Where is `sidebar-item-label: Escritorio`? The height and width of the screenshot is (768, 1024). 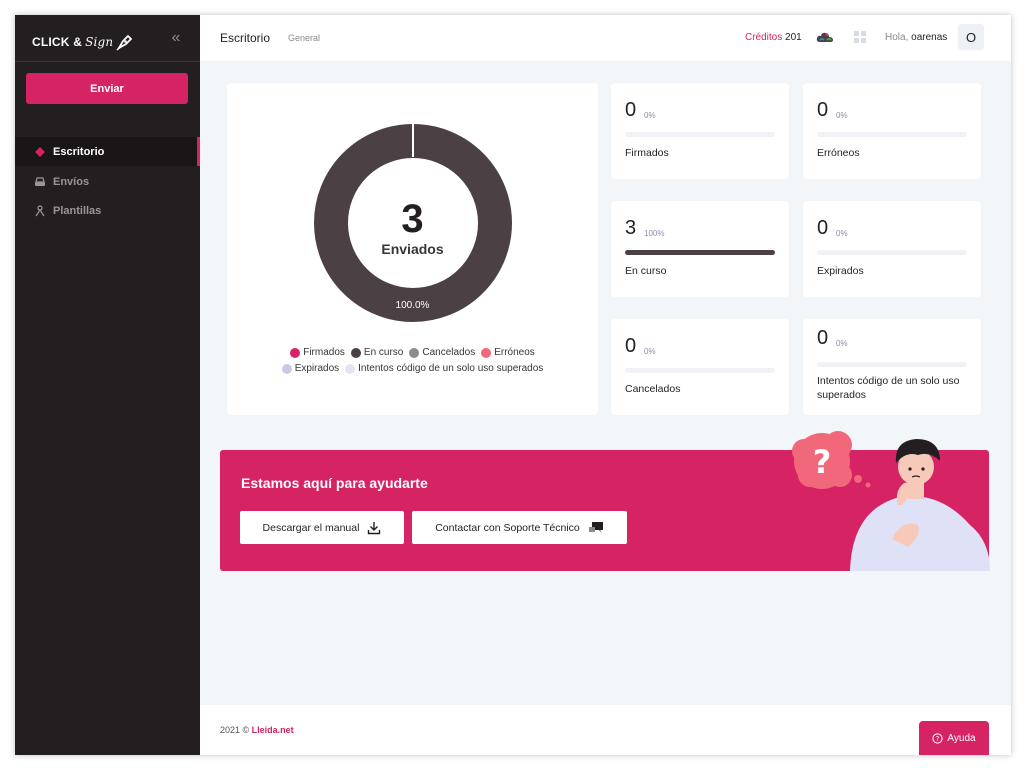 sidebar-item-label: Escritorio is located at coordinates (79, 151).